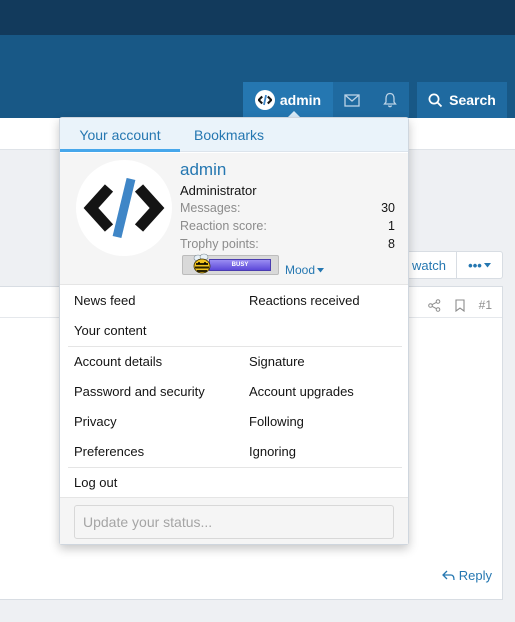 Image resolution: width=515 pixels, height=622 pixels. Describe the element at coordinates (391, 226) in the screenshot. I see `stat-value: 1` at that location.